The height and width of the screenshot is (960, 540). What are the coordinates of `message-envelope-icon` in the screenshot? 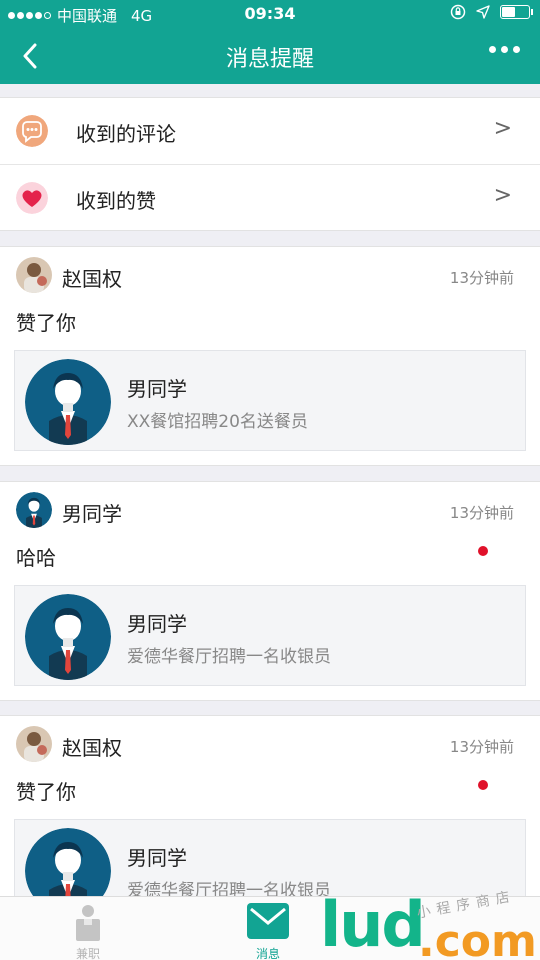 It's located at (268, 921).